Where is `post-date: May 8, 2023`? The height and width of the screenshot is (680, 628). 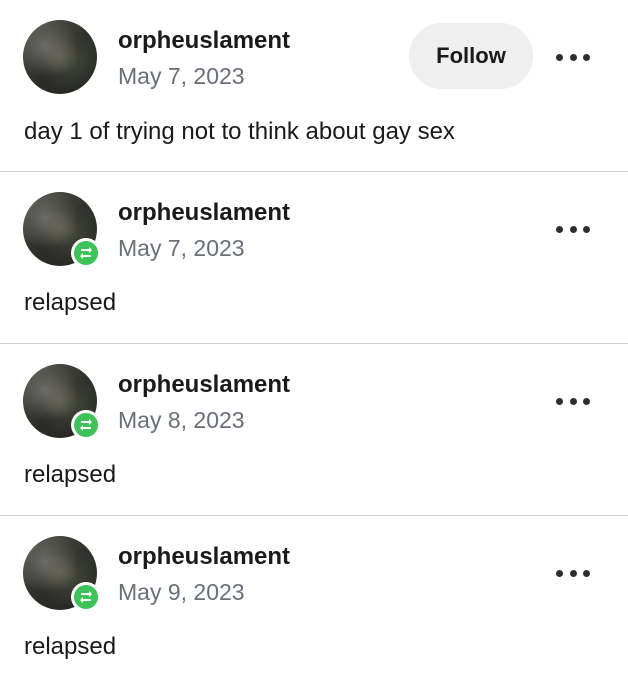 post-date: May 8, 2023 is located at coordinates (181, 420).